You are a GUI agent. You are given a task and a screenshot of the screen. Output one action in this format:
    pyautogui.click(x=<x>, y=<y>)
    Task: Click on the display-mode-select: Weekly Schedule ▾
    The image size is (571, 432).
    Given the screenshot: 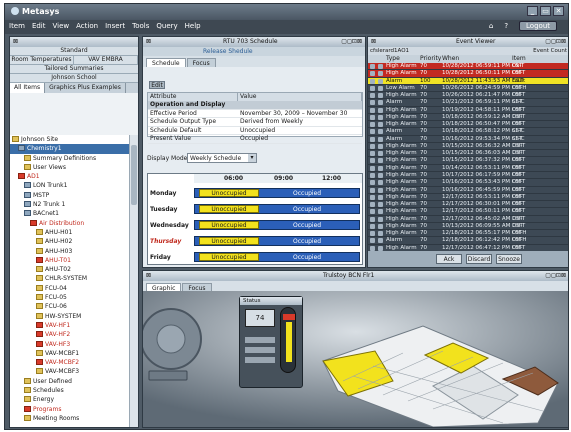 What is the action you would take?
    pyautogui.click(x=222, y=158)
    